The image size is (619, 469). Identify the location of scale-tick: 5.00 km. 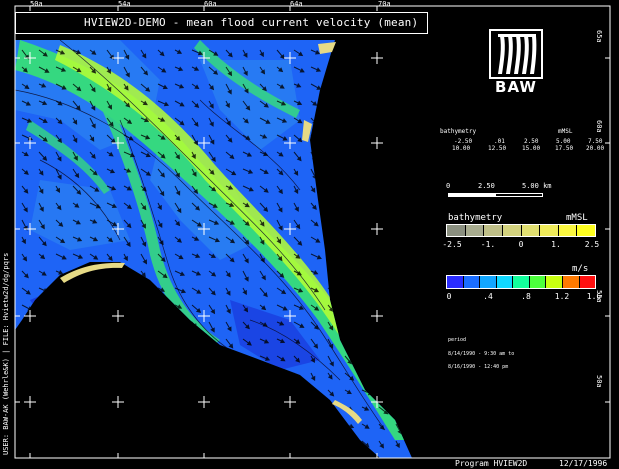
(537, 186).